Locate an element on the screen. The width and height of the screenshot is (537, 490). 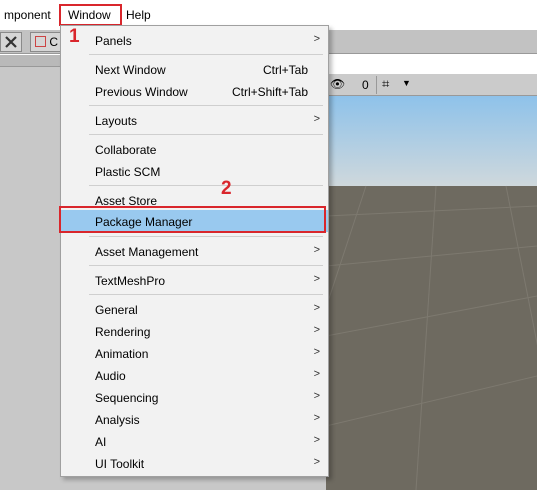
menu-help: Help is located at coordinates (138, 15).